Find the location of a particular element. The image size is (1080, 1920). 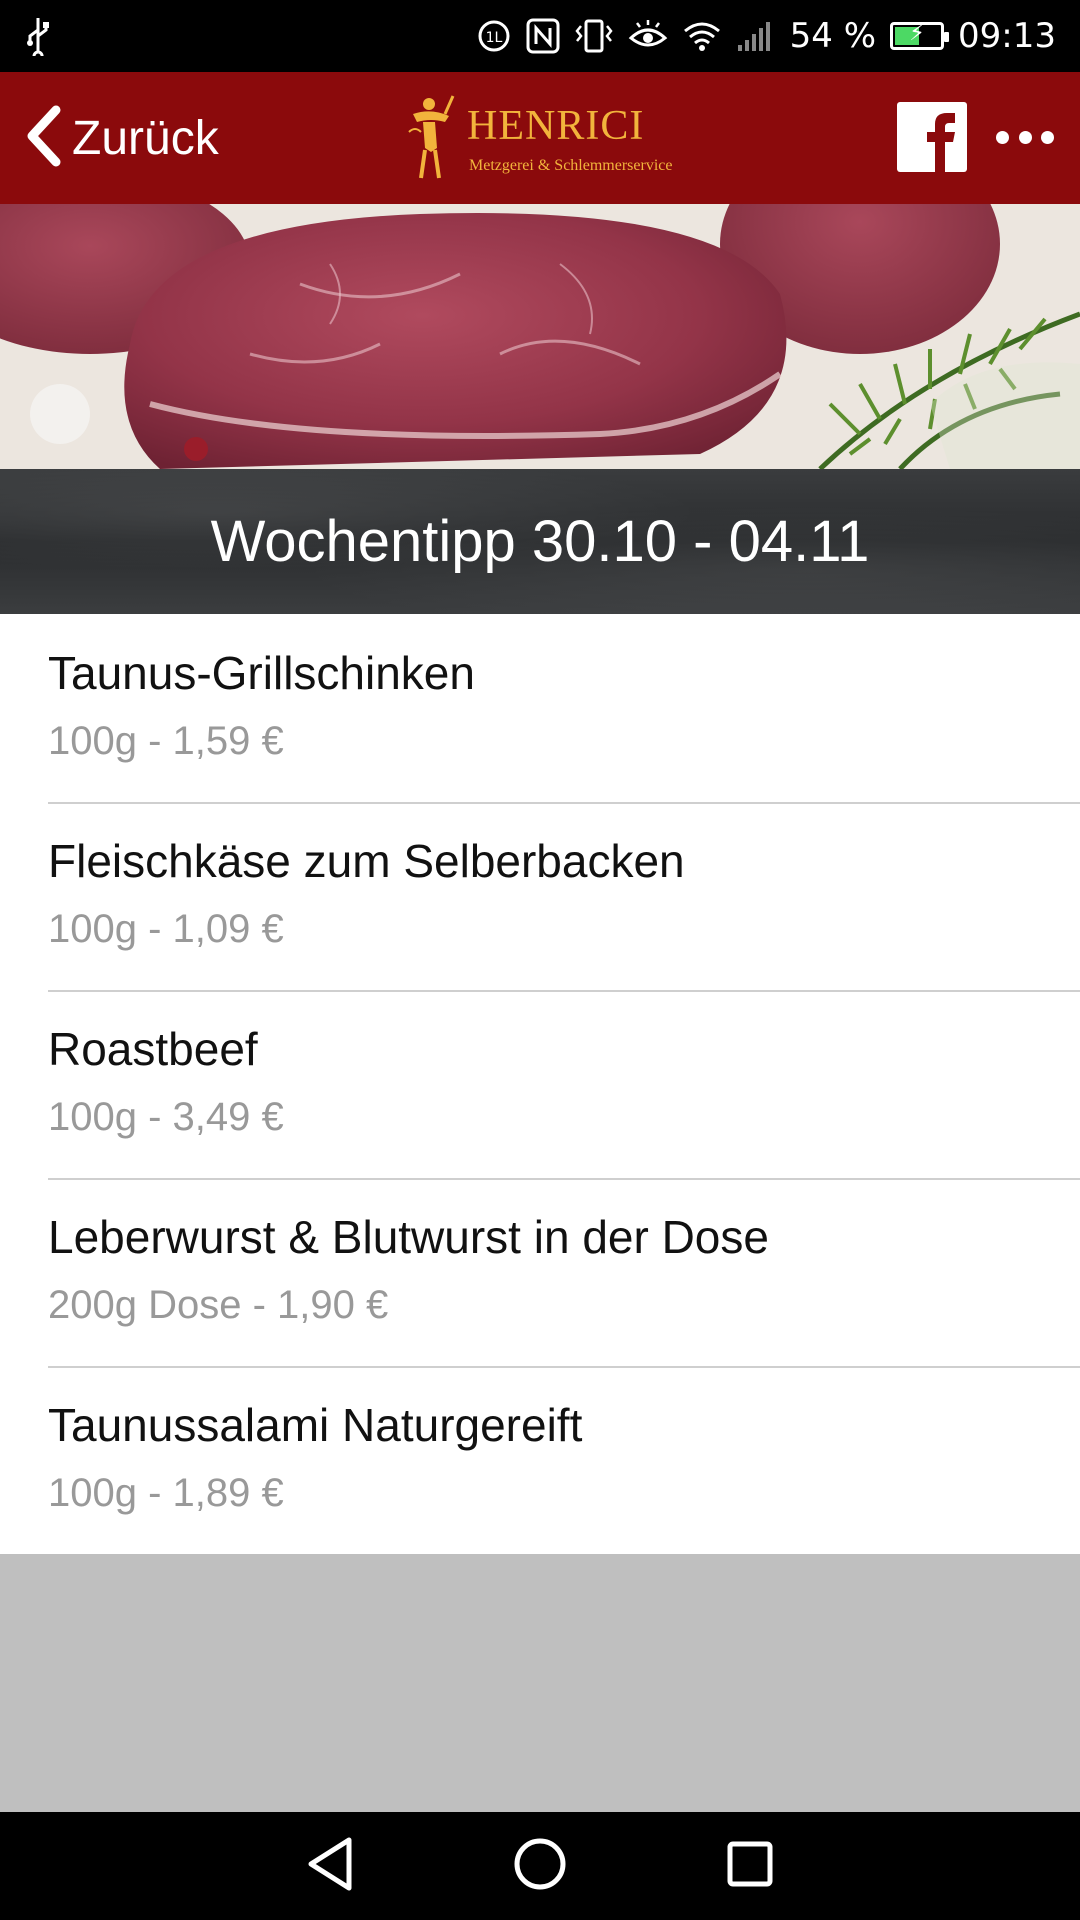

item-price: 100g - 1,89 € is located at coordinates (166, 1492).